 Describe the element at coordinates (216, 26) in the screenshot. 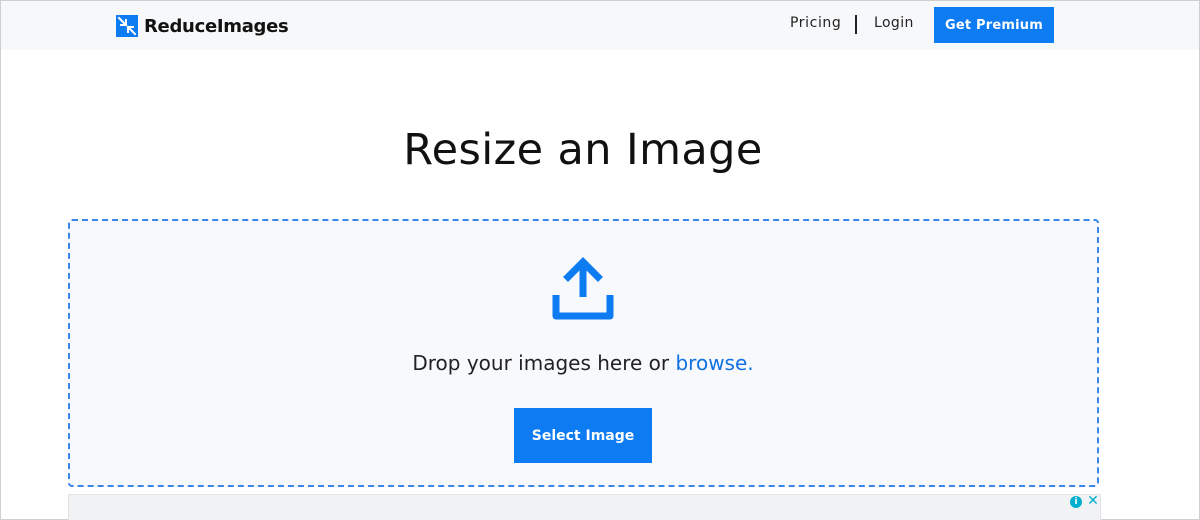

I see `brand-name: ReduceImages` at that location.